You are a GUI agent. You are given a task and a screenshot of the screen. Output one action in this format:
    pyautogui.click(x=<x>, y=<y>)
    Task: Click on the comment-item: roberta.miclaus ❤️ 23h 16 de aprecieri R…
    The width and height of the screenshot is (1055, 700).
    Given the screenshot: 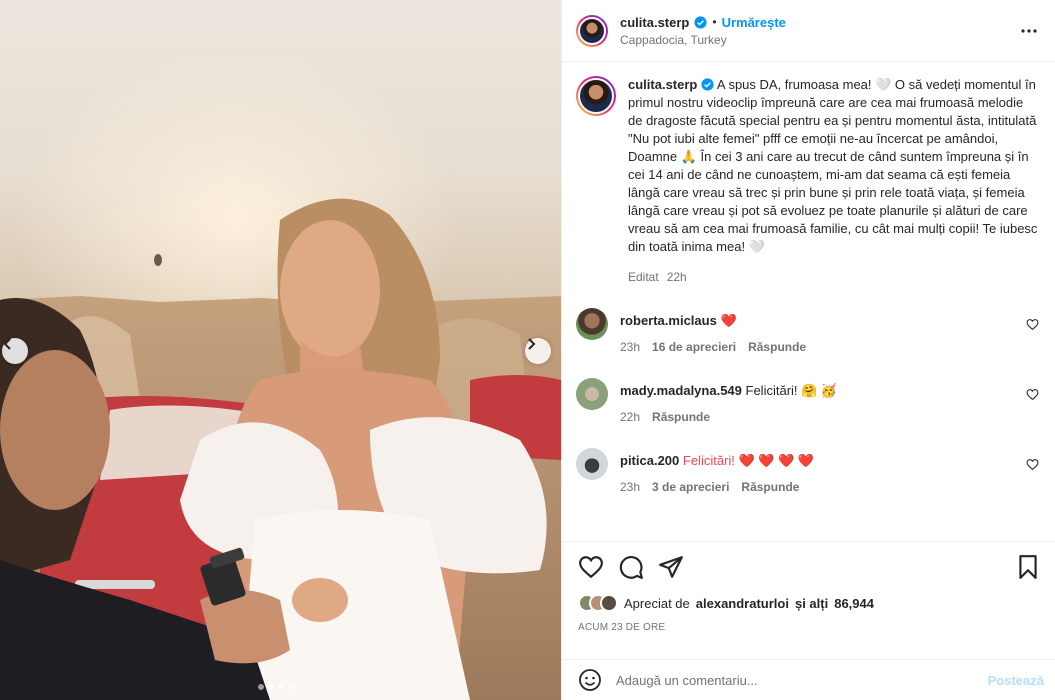 What is the action you would take?
    pyautogui.click(x=807, y=331)
    